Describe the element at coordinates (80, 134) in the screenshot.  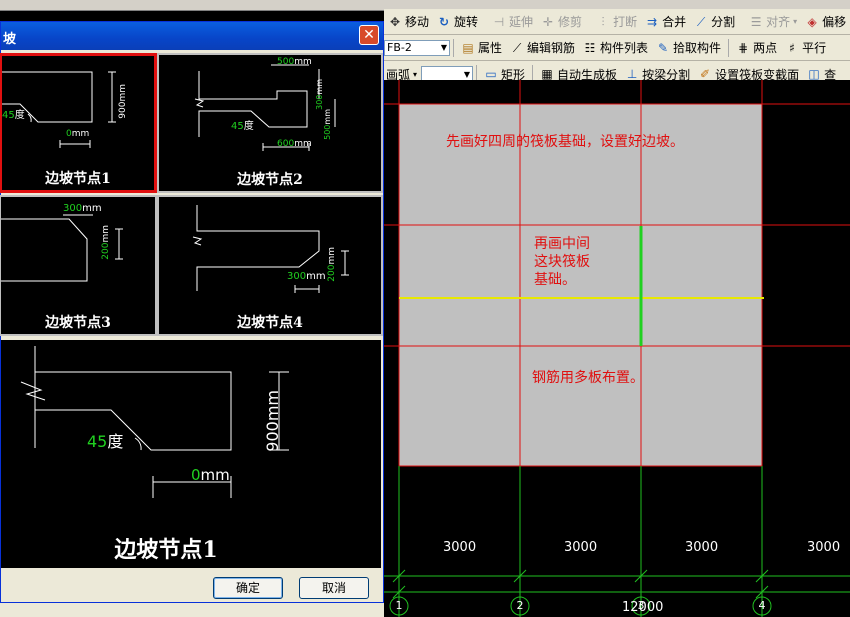
I see `node1-offset-unit: mm` at that location.